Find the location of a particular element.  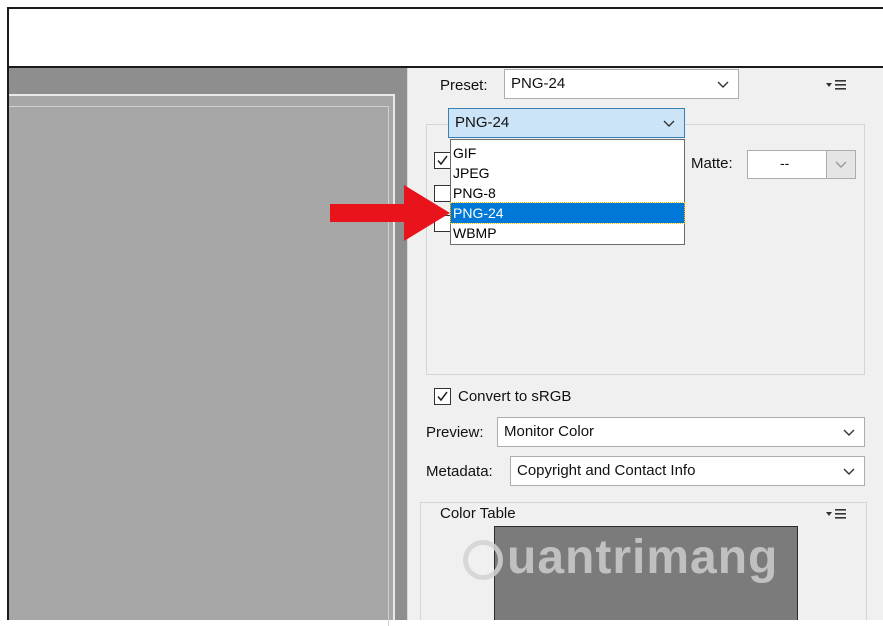

preset-select: PNG-24 is located at coordinates (621, 84).